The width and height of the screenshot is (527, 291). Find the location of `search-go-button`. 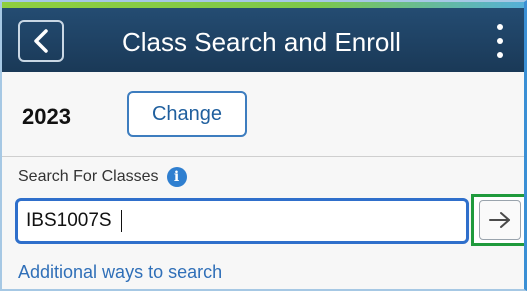

search-go-button is located at coordinates (497, 220).